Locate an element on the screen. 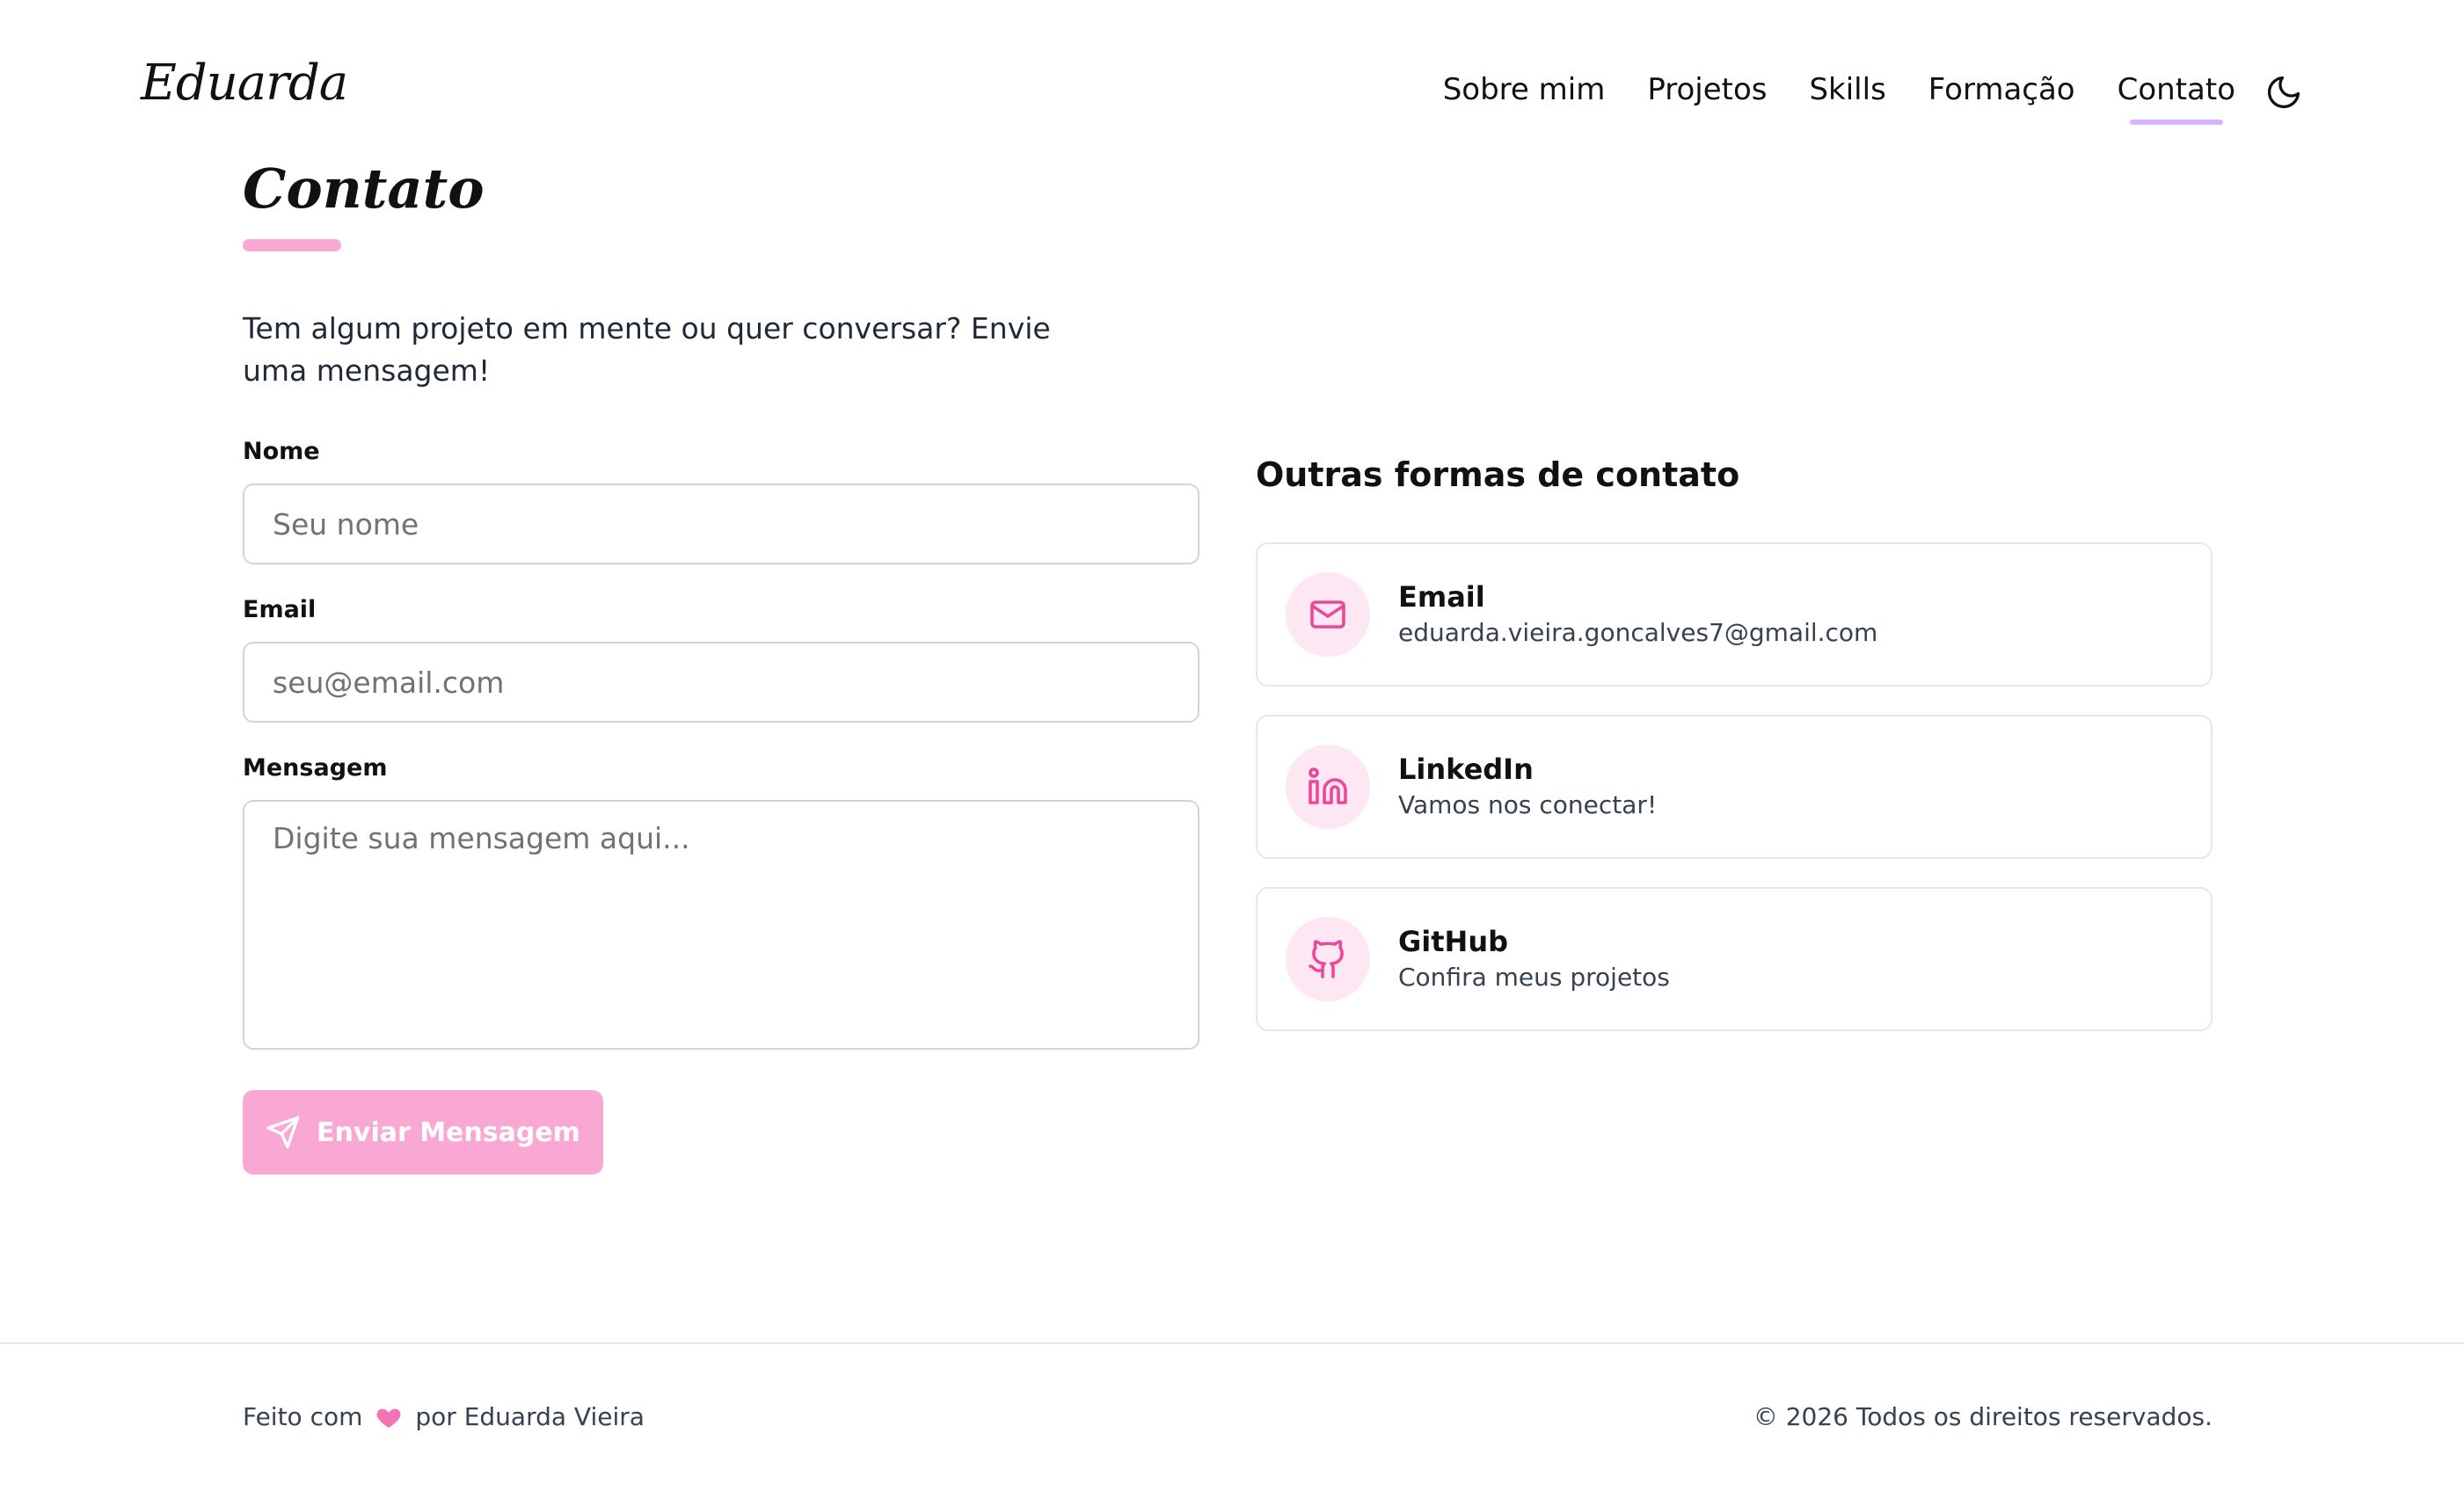  heart-icon is located at coordinates (388, 1418).